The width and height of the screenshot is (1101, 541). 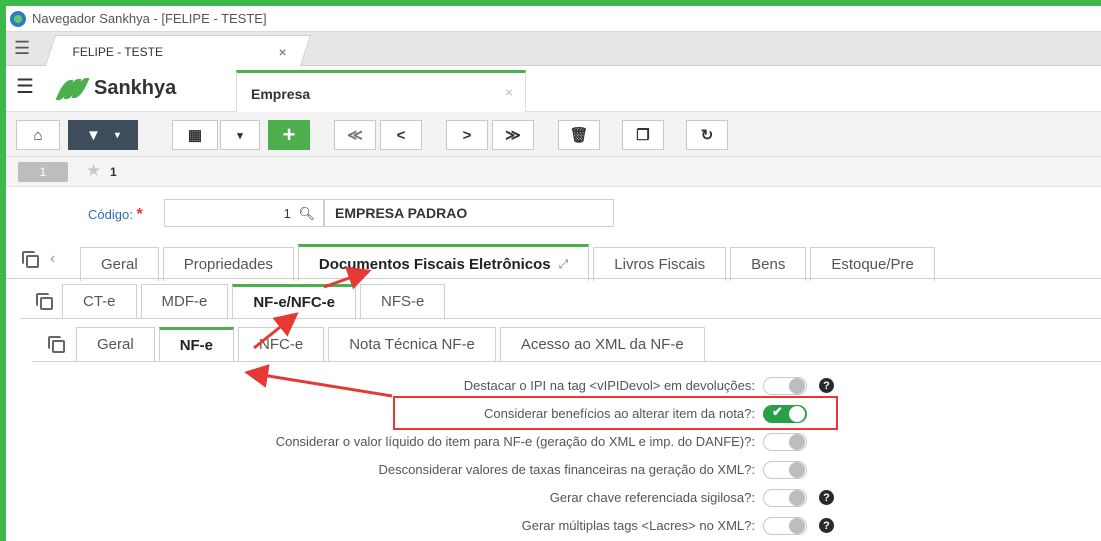 I want to click on first-record-button: ≪, so click(x=355, y=135).